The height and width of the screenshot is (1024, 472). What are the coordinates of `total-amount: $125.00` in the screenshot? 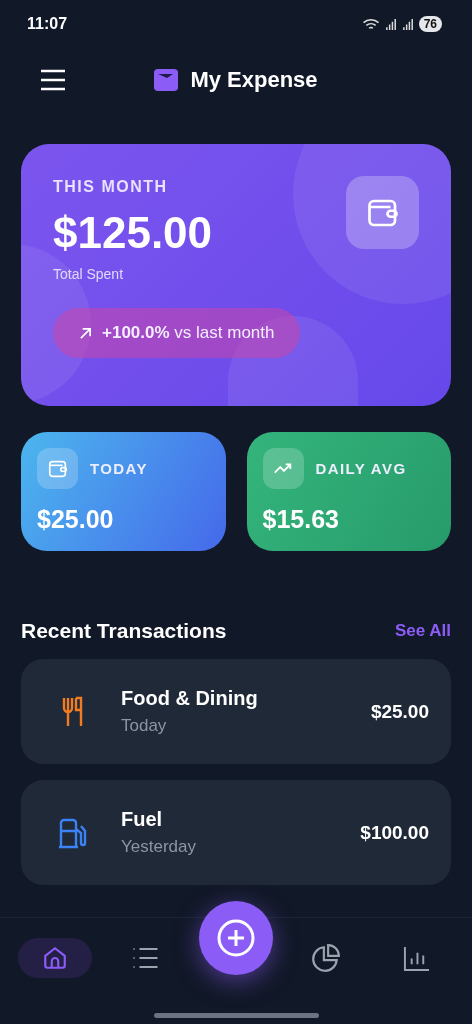 It's located at (133, 233).